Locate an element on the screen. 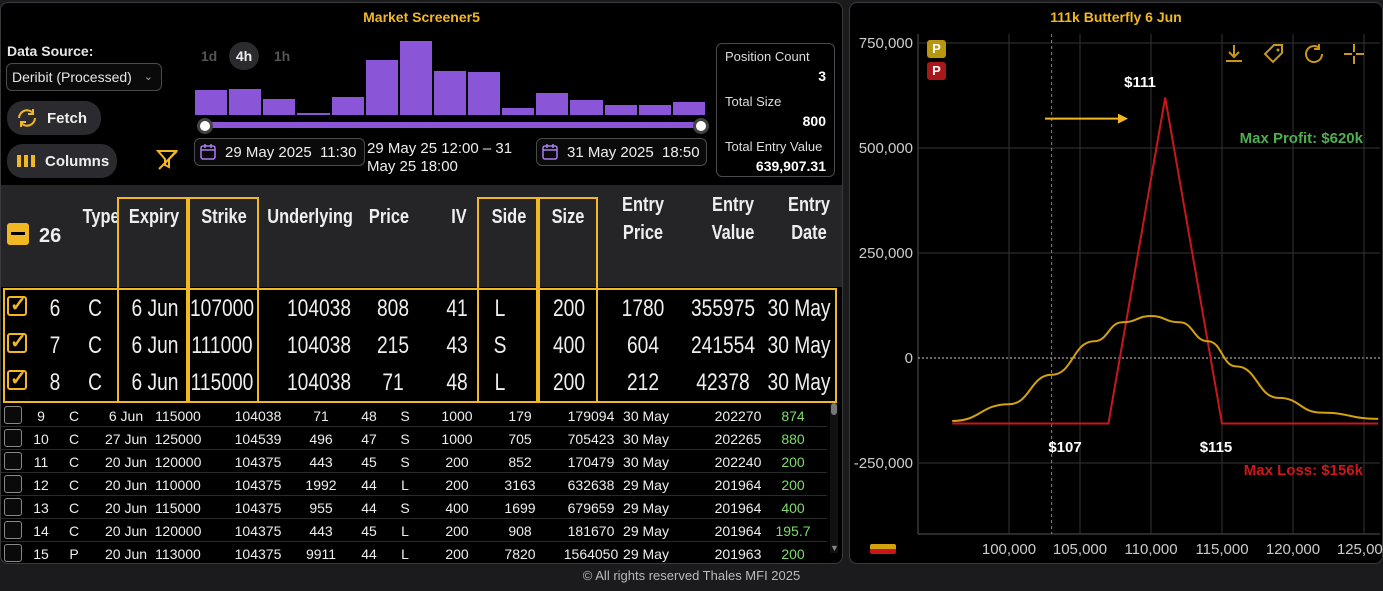 The width and height of the screenshot is (1383, 591). p-toggle-yellow: P is located at coordinates (936, 49).